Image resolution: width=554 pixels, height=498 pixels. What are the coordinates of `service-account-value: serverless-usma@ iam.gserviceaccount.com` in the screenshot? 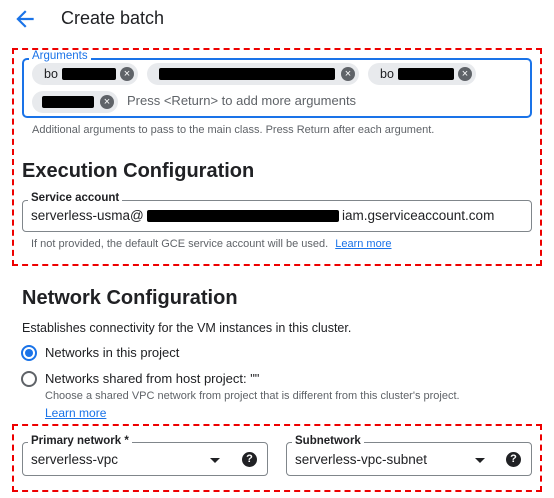 It's located at (262, 217).